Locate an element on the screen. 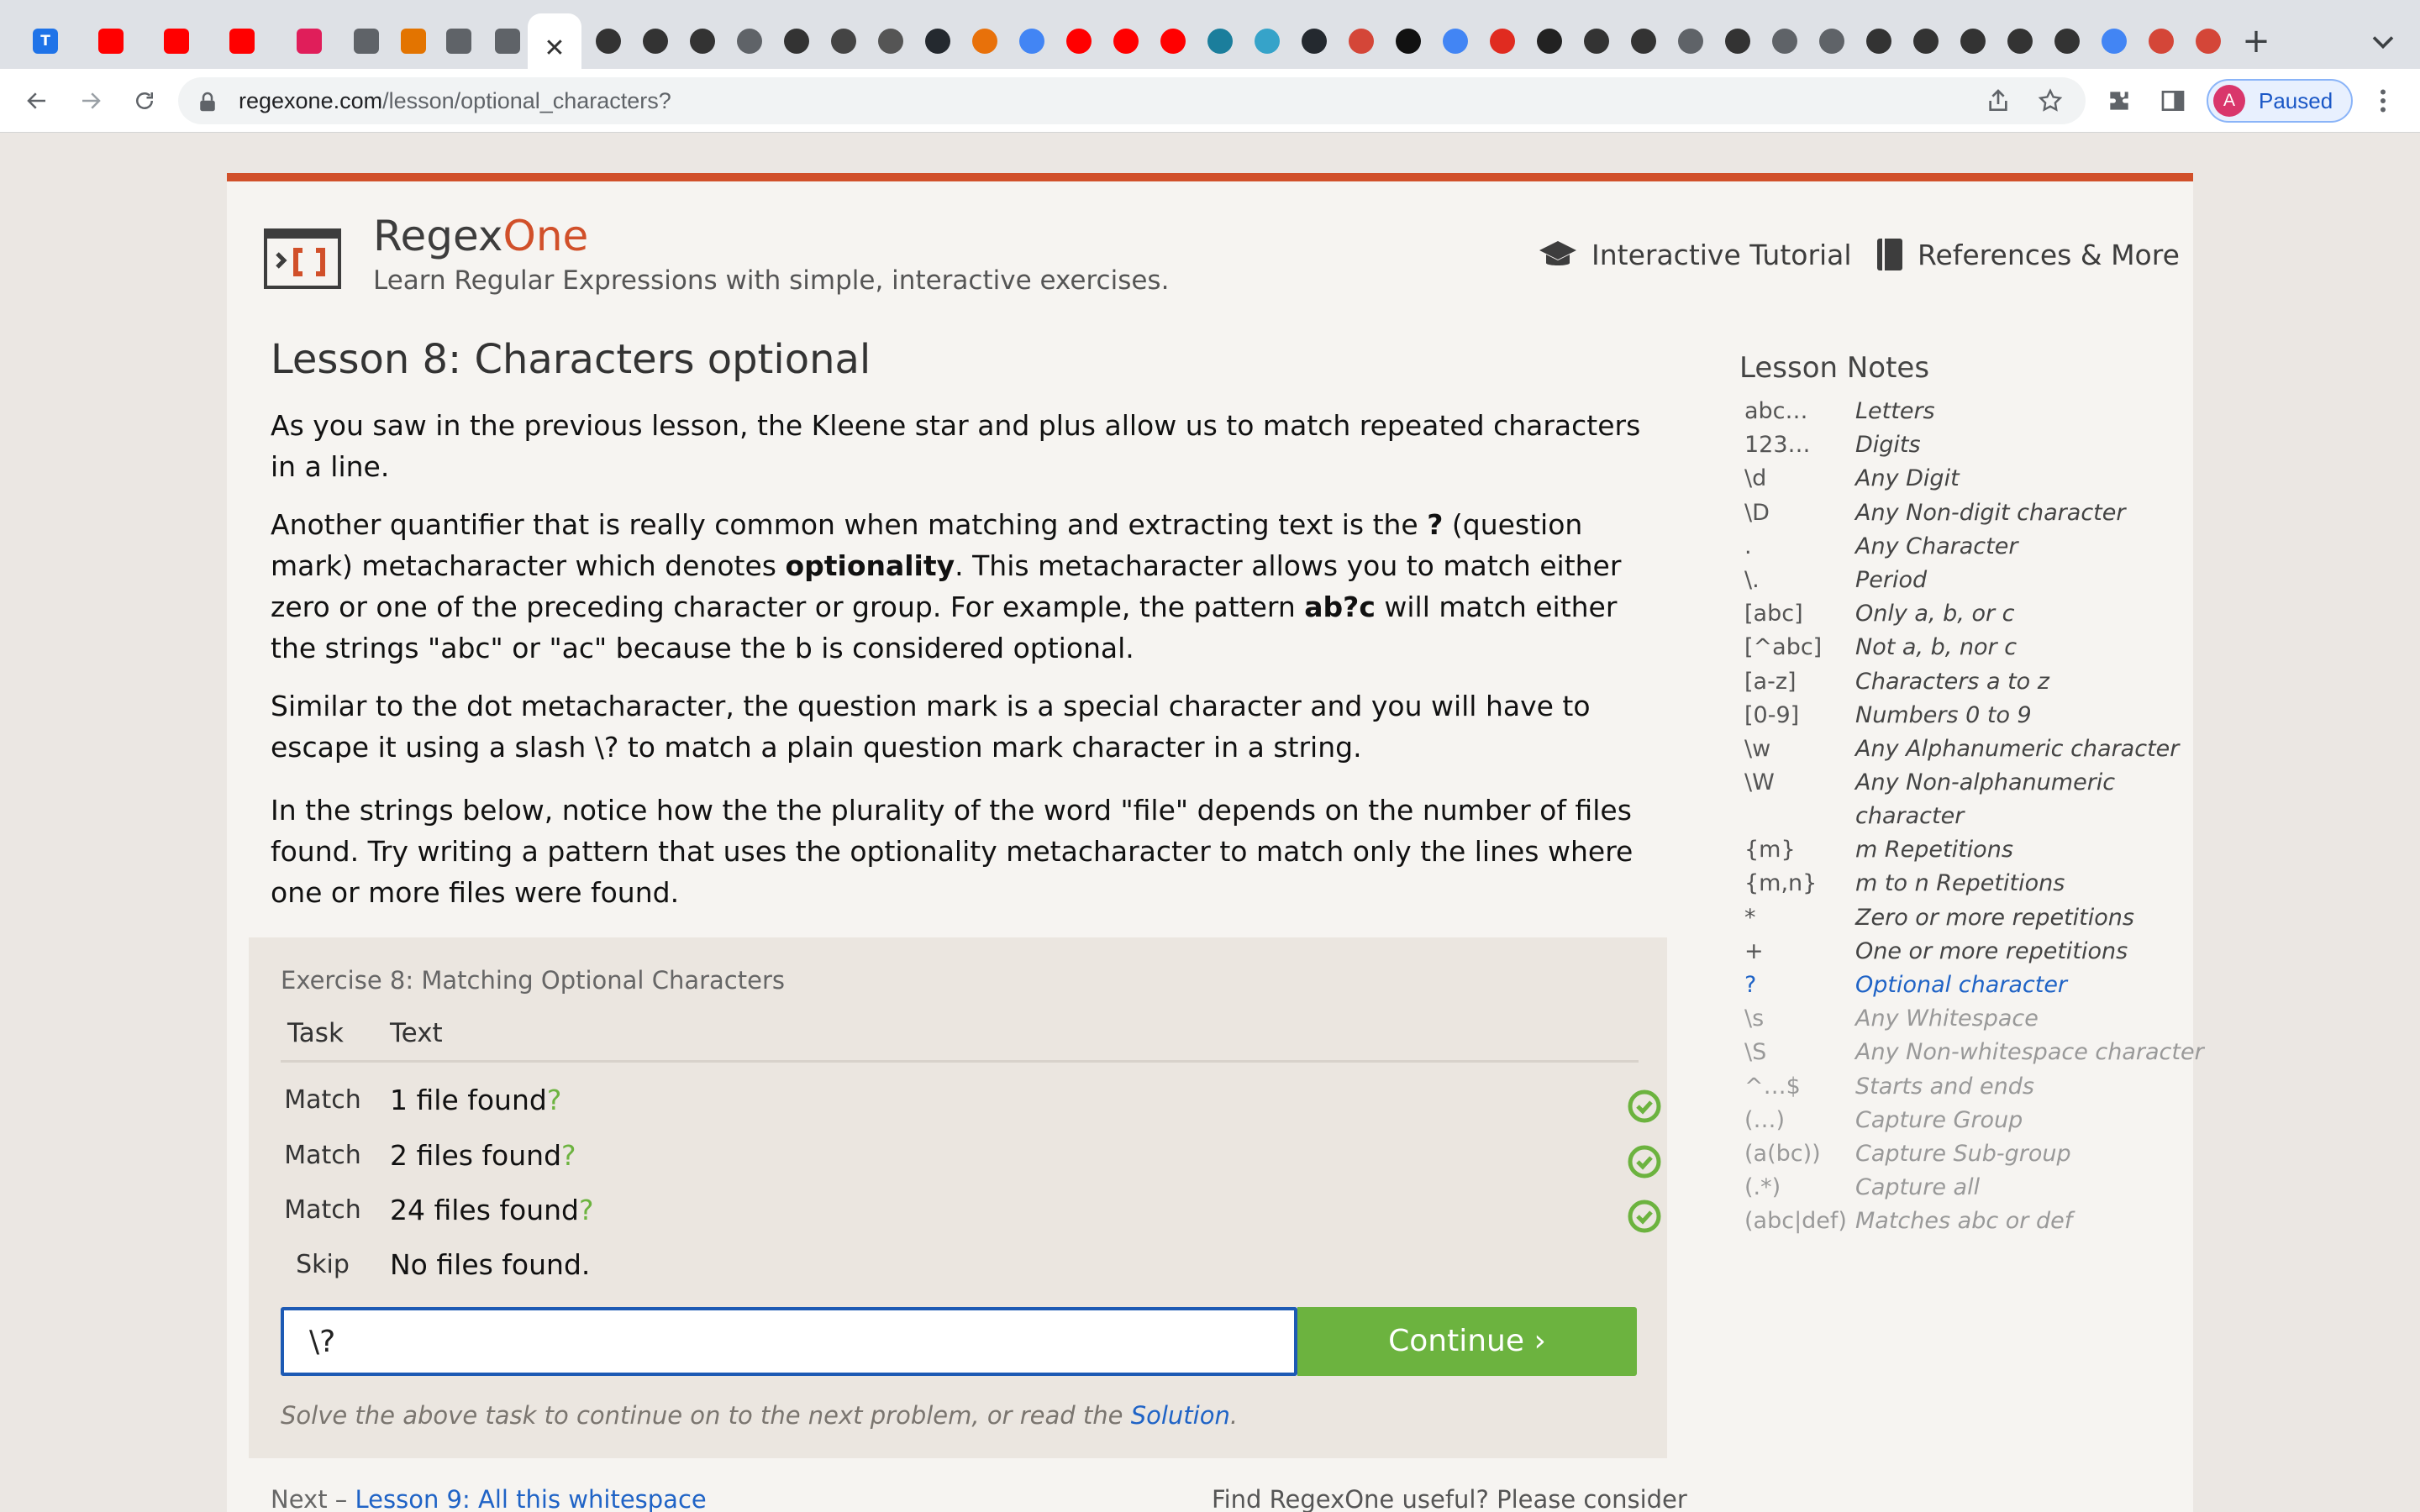 This screenshot has width=2420, height=1512. note-description: Characters a to z is located at coordinates (1952, 681).